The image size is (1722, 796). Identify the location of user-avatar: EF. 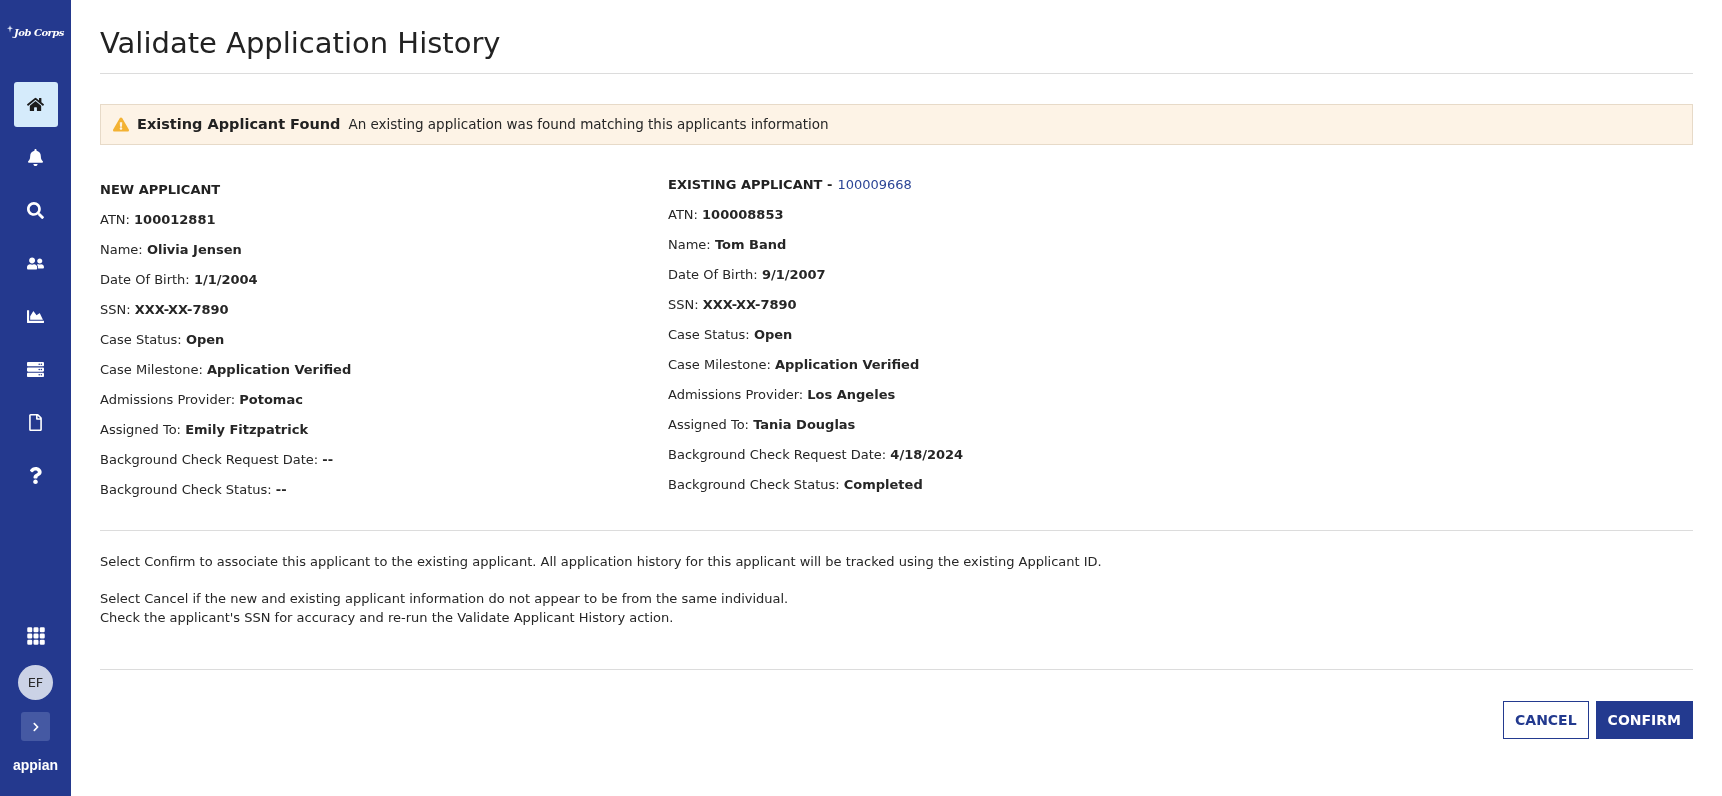
(35, 682).